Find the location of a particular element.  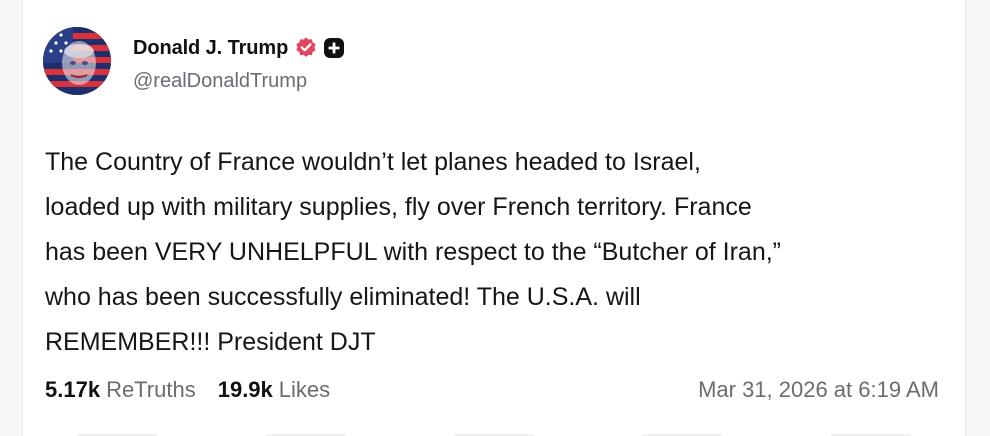

post-stats: 5.17k ReTruths 19.9k Likes is located at coordinates (198, 390).